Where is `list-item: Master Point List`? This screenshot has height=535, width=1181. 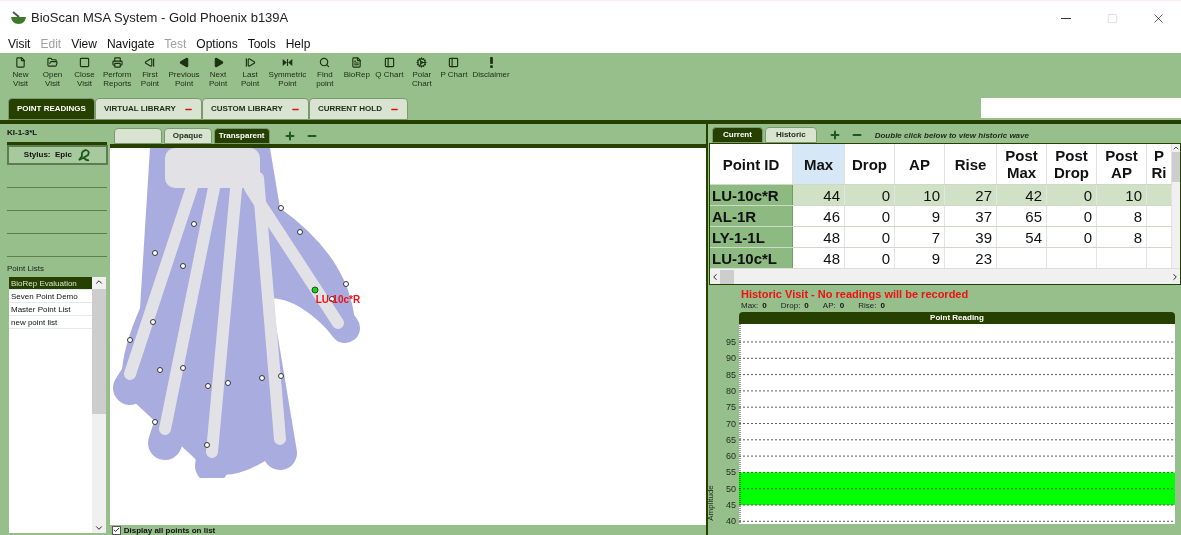 list-item: Master Point List is located at coordinates (50, 309).